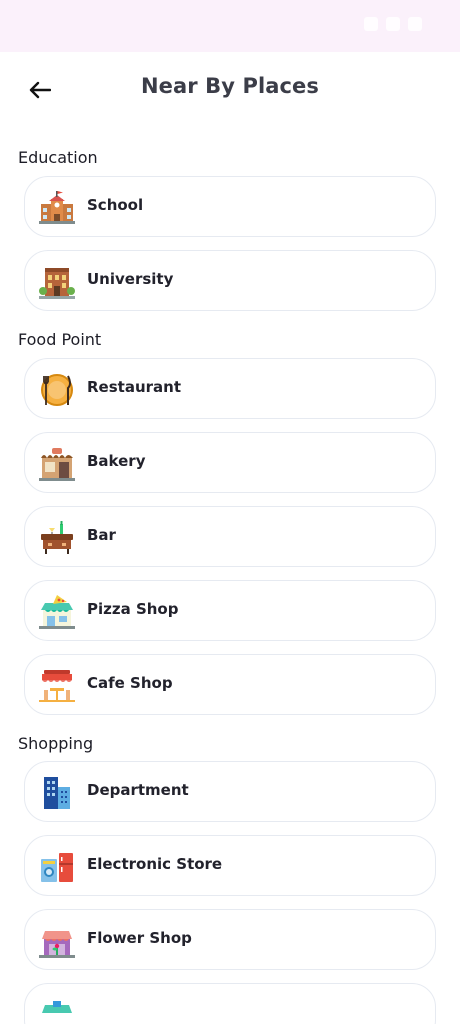 The width and height of the screenshot is (460, 1024). Describe the element at coordinates (57, 390) in the screenshot. I see `restaurant-icon` at that location.